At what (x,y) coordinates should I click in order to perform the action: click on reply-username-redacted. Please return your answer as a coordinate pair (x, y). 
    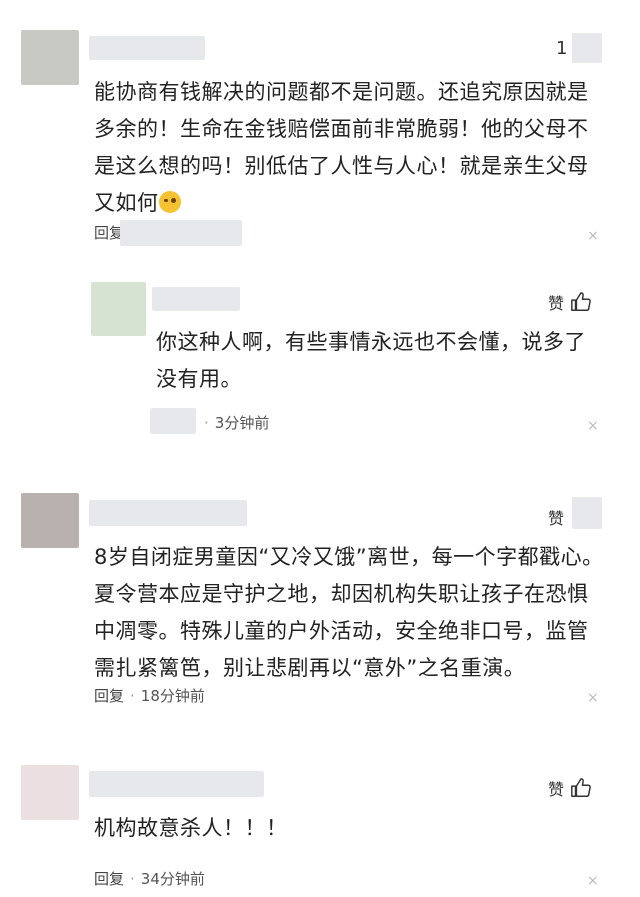
    Looking at the image, I should click on (196, 299).